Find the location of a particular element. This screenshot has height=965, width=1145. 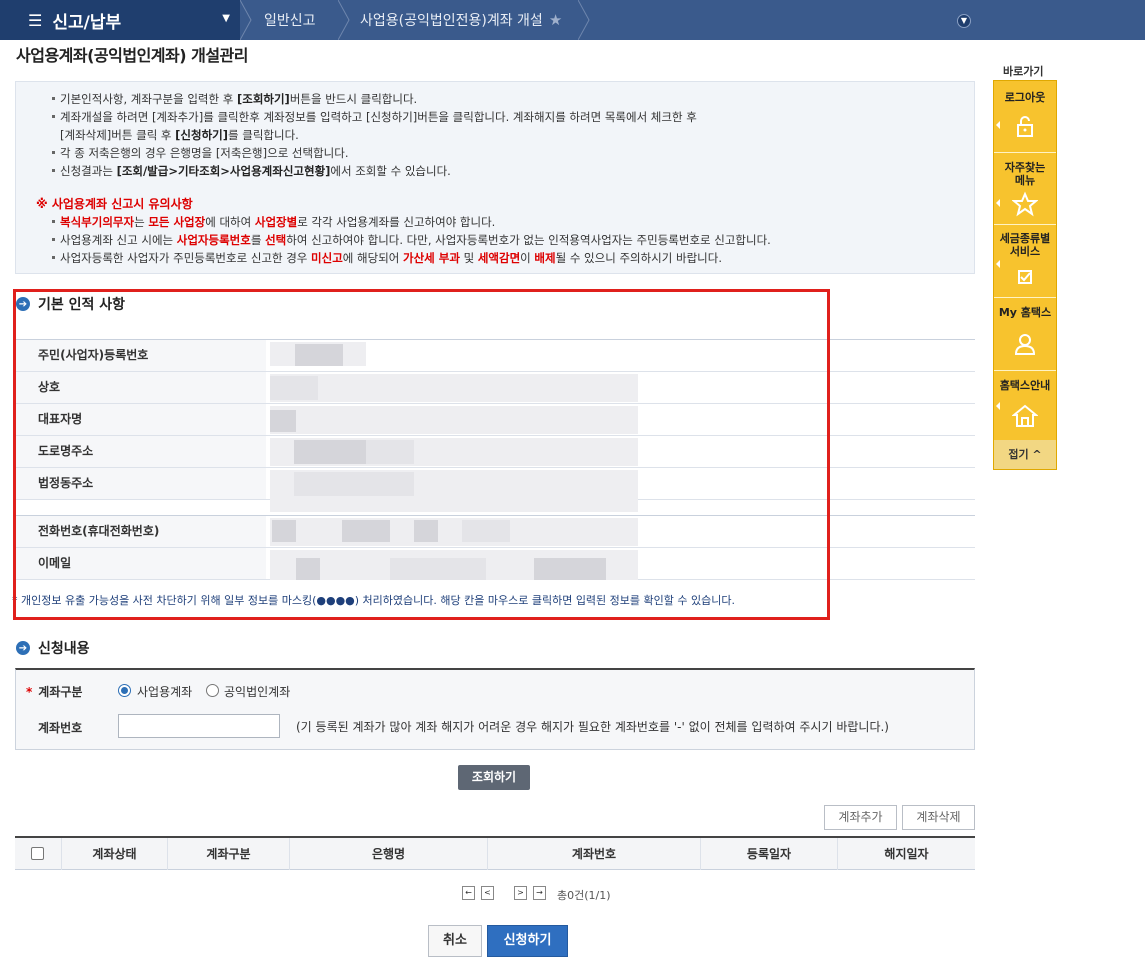

prev-page-button: < is located at coordinates (487, 893).